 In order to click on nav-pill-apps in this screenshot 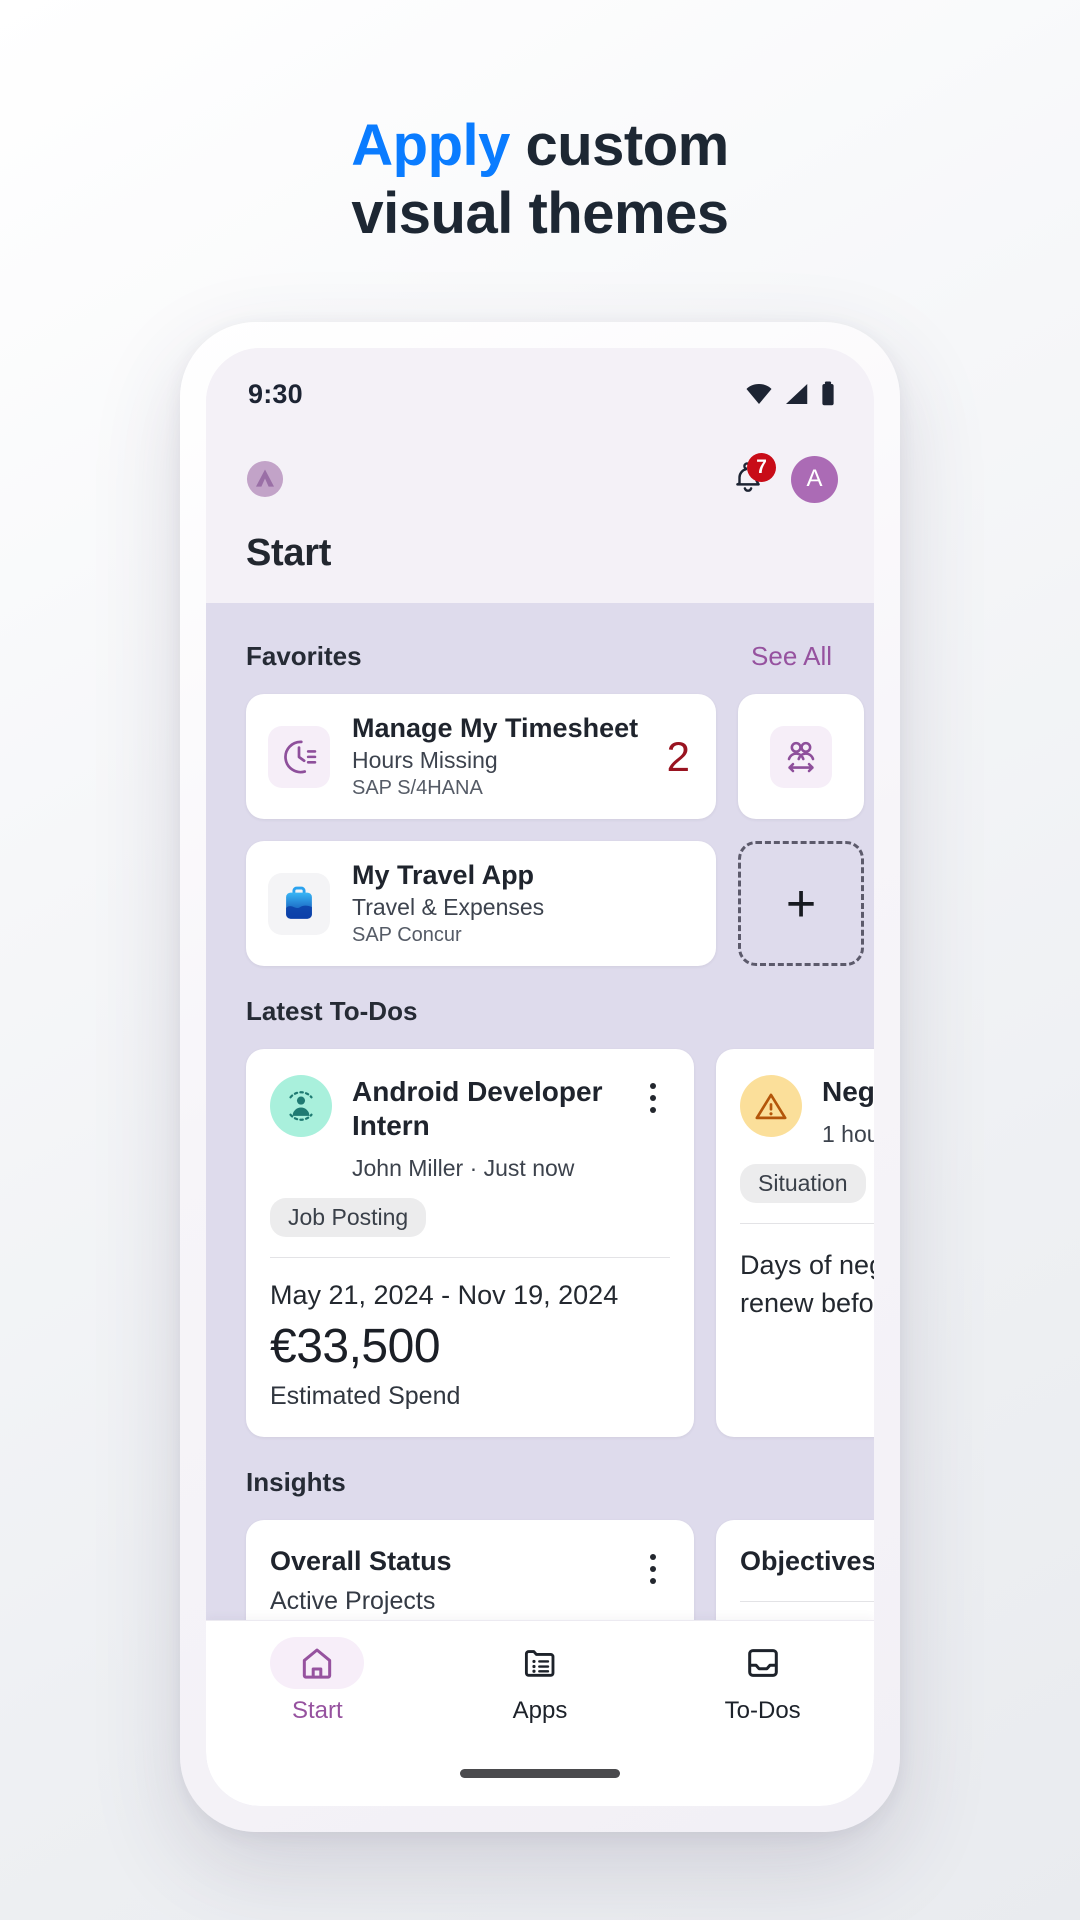, I will do `click(540, 1663)`.